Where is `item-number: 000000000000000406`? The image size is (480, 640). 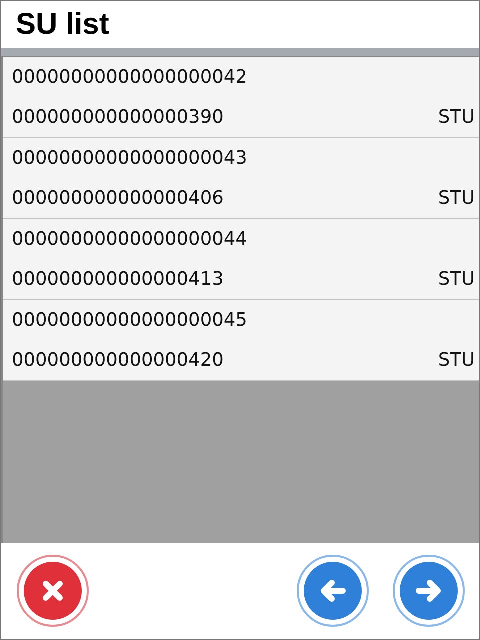 item-number: 000000000000000406 is located at coordinates (118, 198).